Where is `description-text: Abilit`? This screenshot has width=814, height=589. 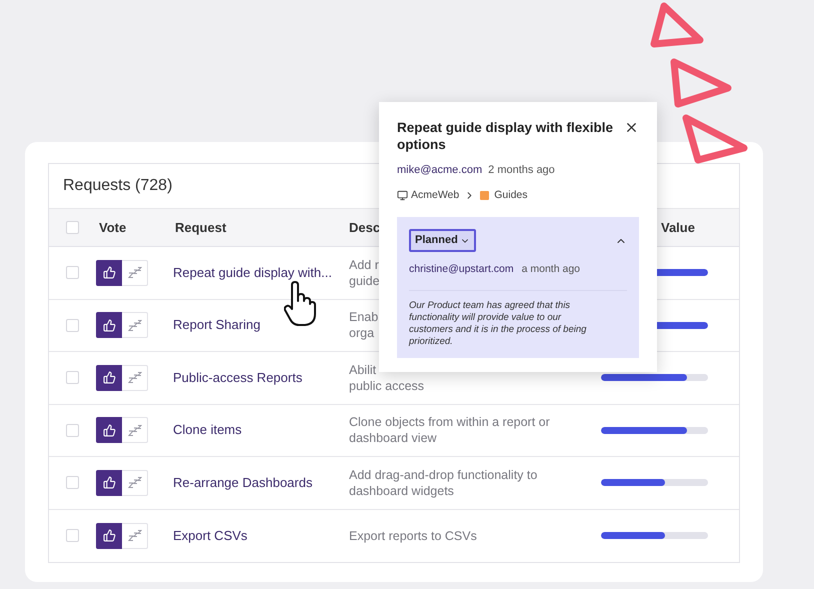 description-text: Abilit is located at coordinates (362, 370).